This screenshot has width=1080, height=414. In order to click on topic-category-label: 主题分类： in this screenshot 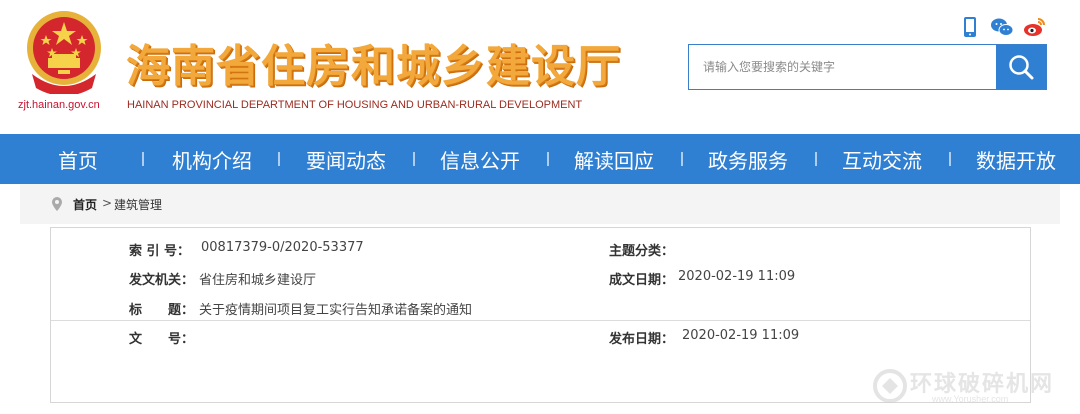, I will do `click(642, 251)`.